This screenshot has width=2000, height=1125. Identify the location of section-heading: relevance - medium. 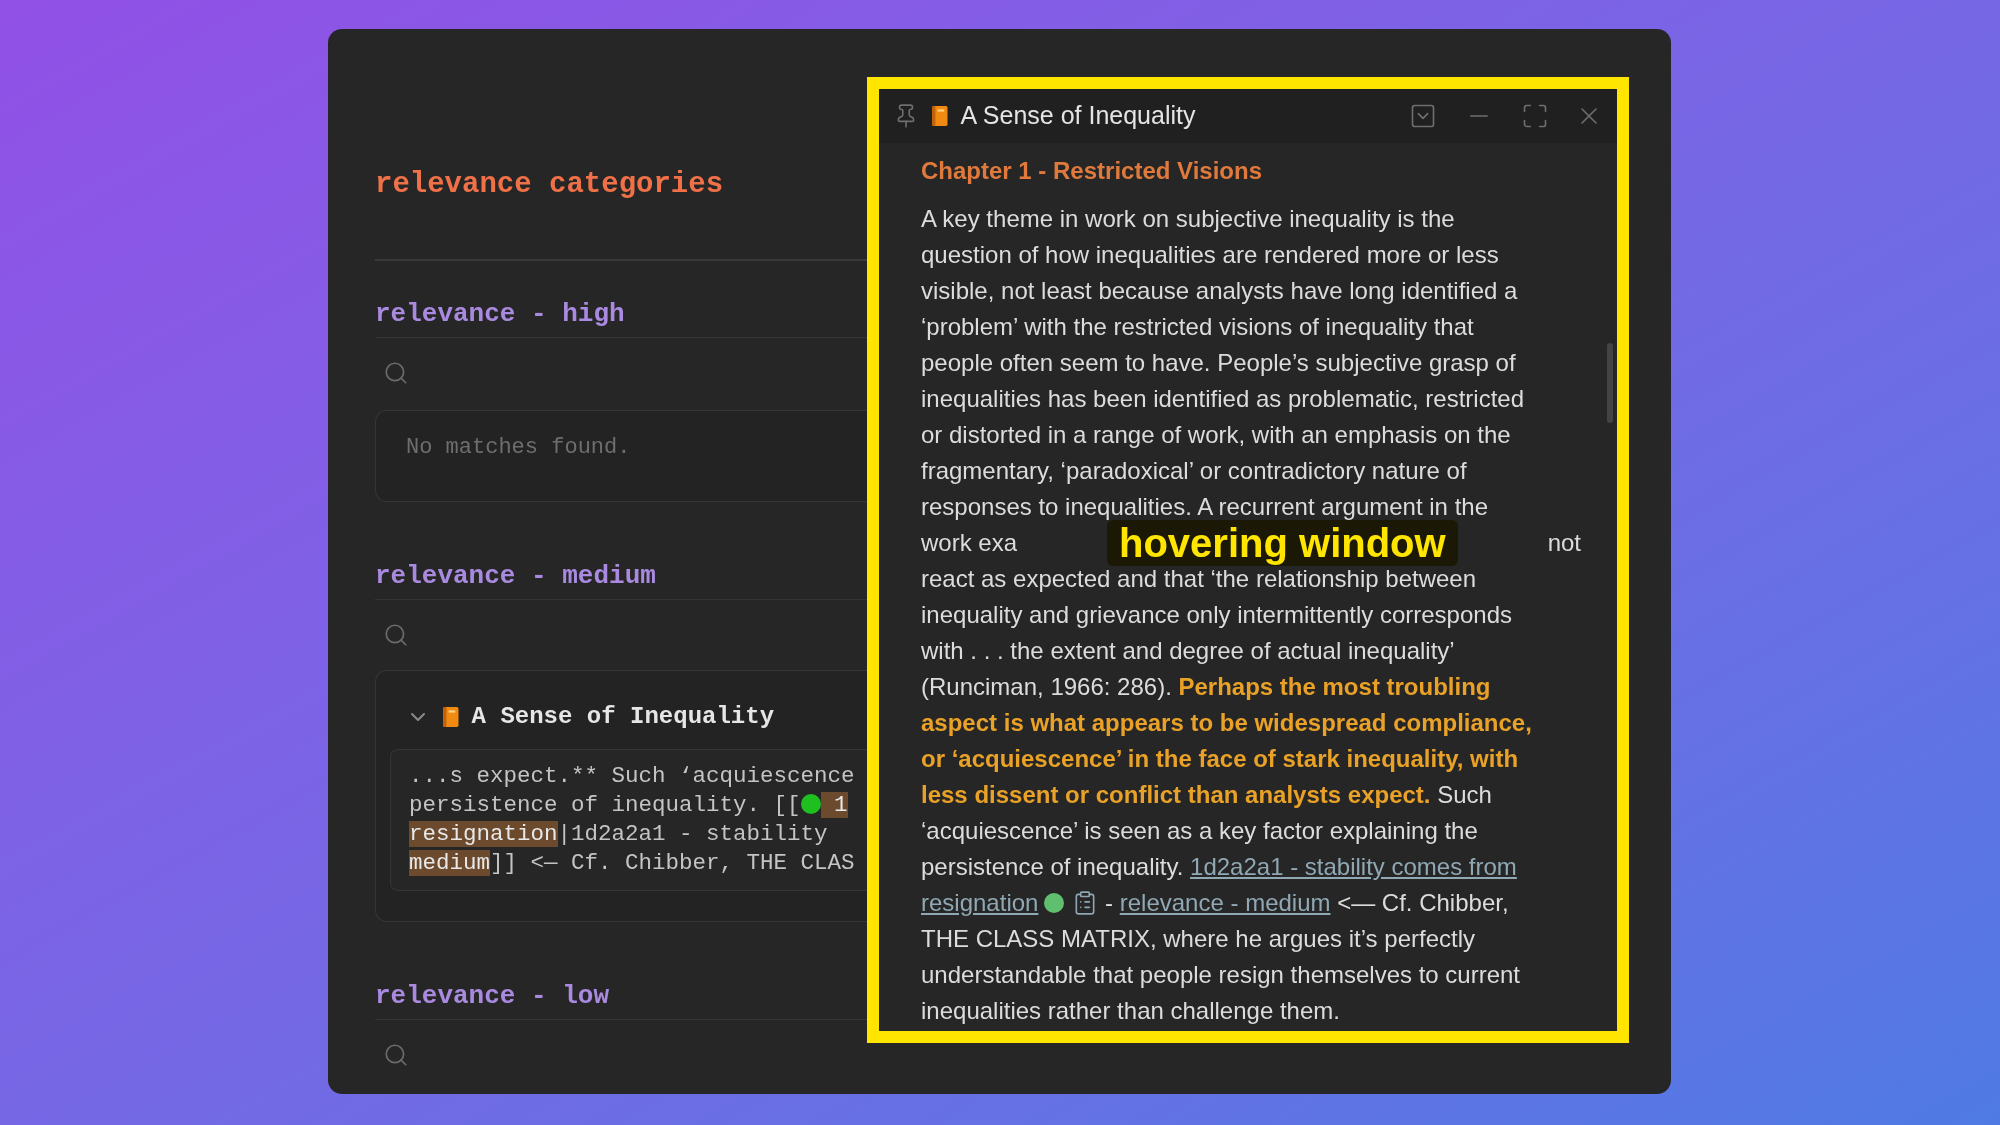
(516, 576).